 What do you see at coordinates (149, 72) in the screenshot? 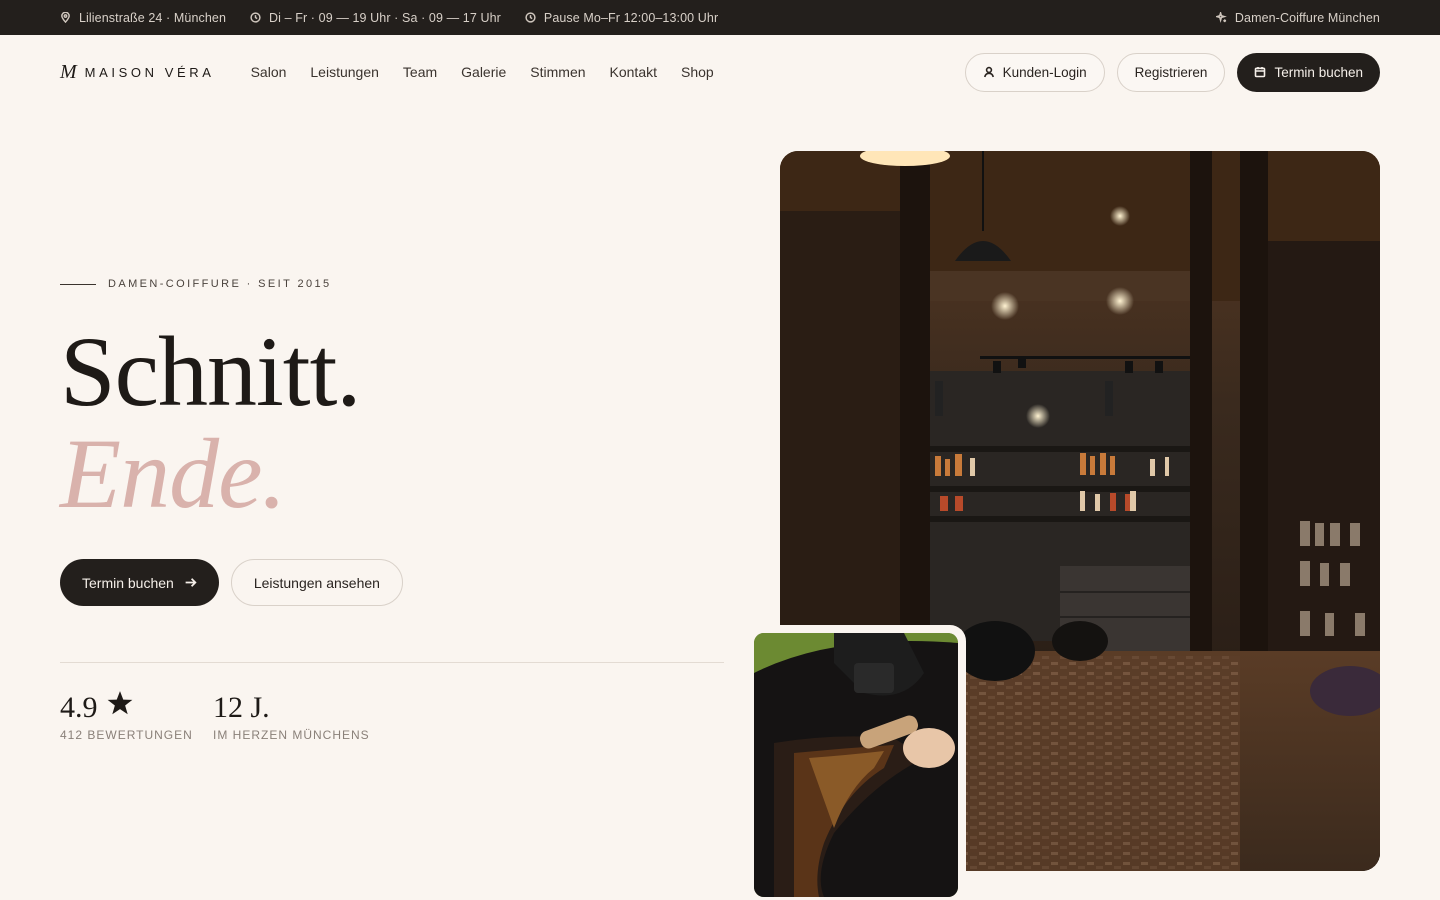
I see `logo-text: MAISON VÉRA` at bounding box center [149, 72].